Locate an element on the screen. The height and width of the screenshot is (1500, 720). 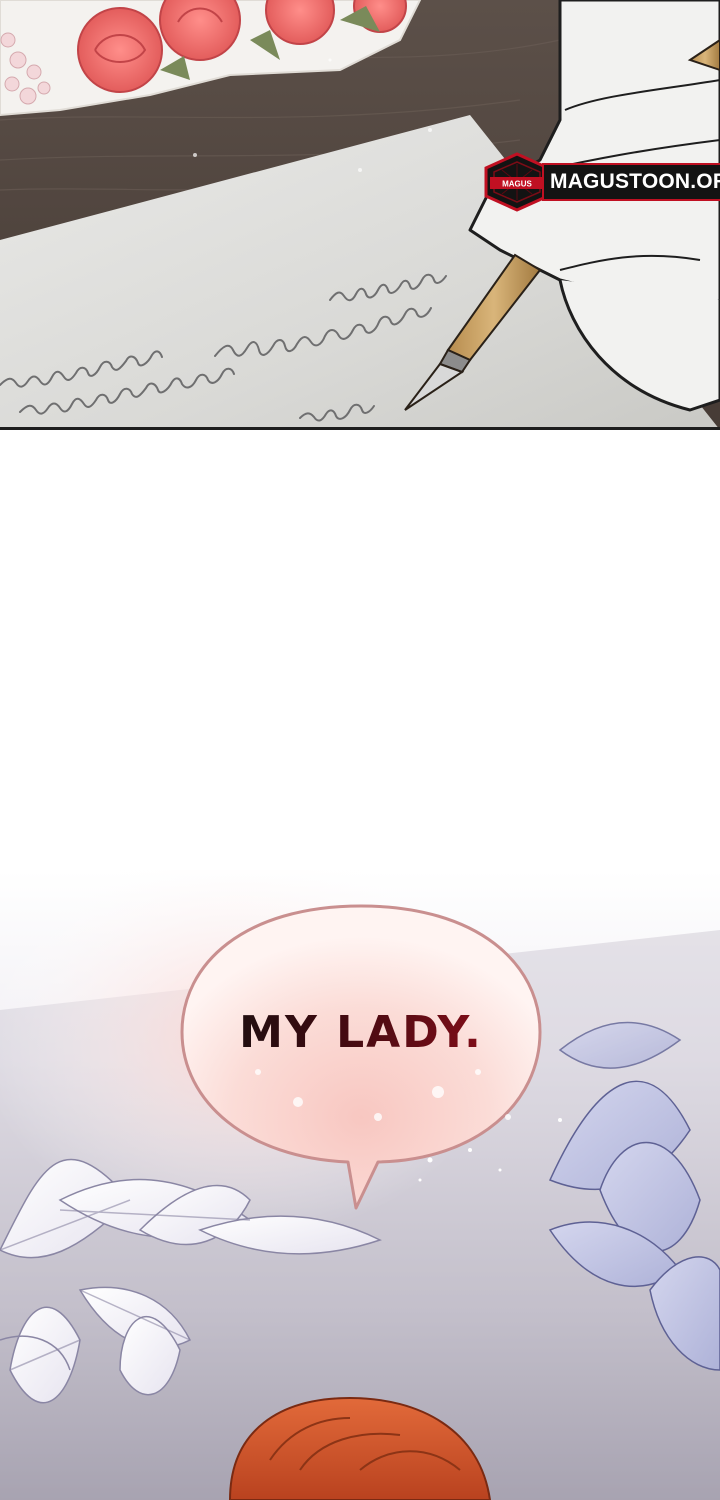
magus-hexagon-logo-icon: MAGUS is located at coordinates (517, 182).